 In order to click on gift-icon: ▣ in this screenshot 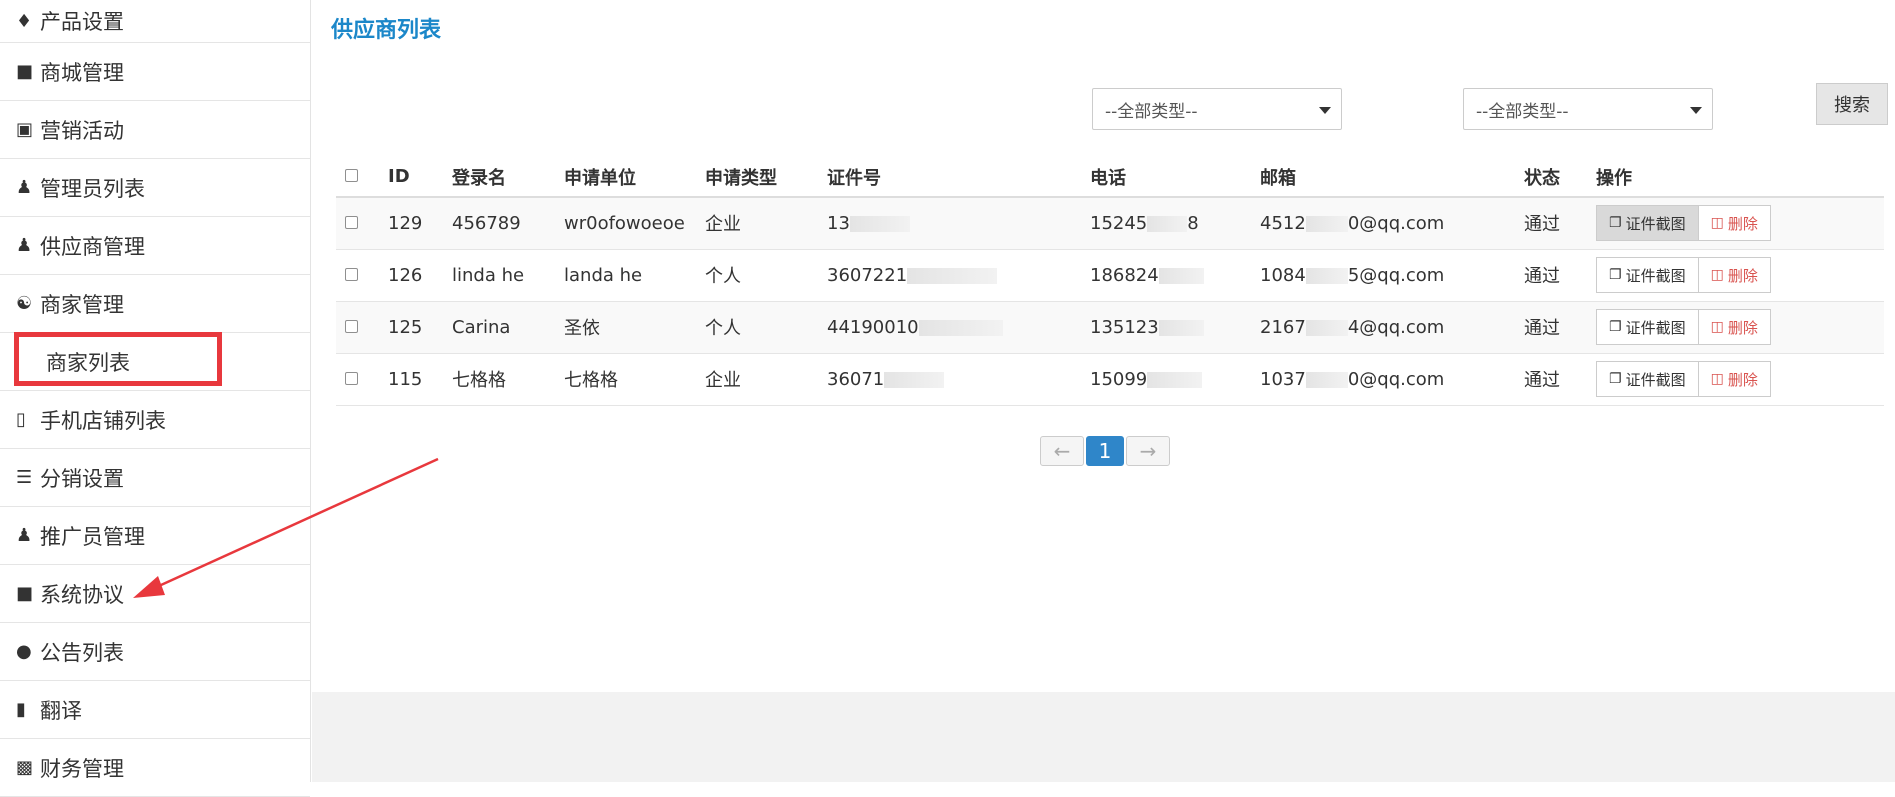, I will do `click(25, 129)`.